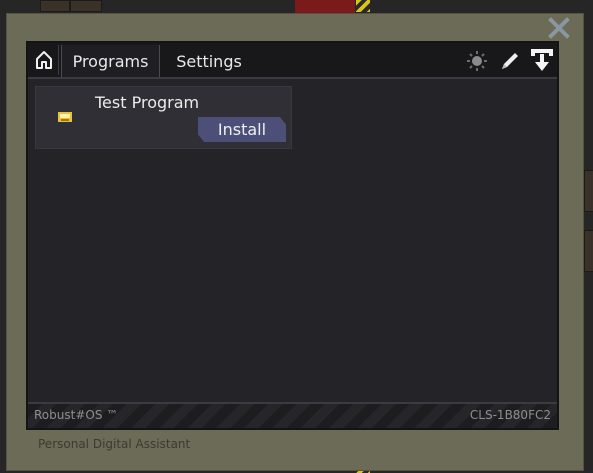 This screenshot has width=593, height=473. I want to click on install-button: Install, so click(242, 129).